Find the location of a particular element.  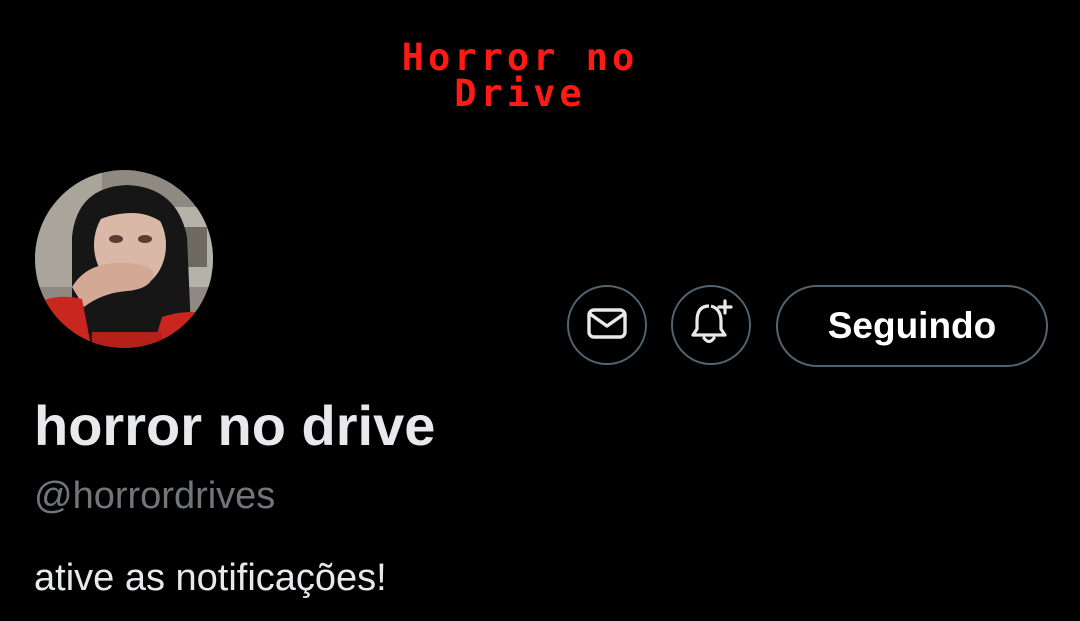

banner-title: Horror no Drive is located at coordinates (520, 75).